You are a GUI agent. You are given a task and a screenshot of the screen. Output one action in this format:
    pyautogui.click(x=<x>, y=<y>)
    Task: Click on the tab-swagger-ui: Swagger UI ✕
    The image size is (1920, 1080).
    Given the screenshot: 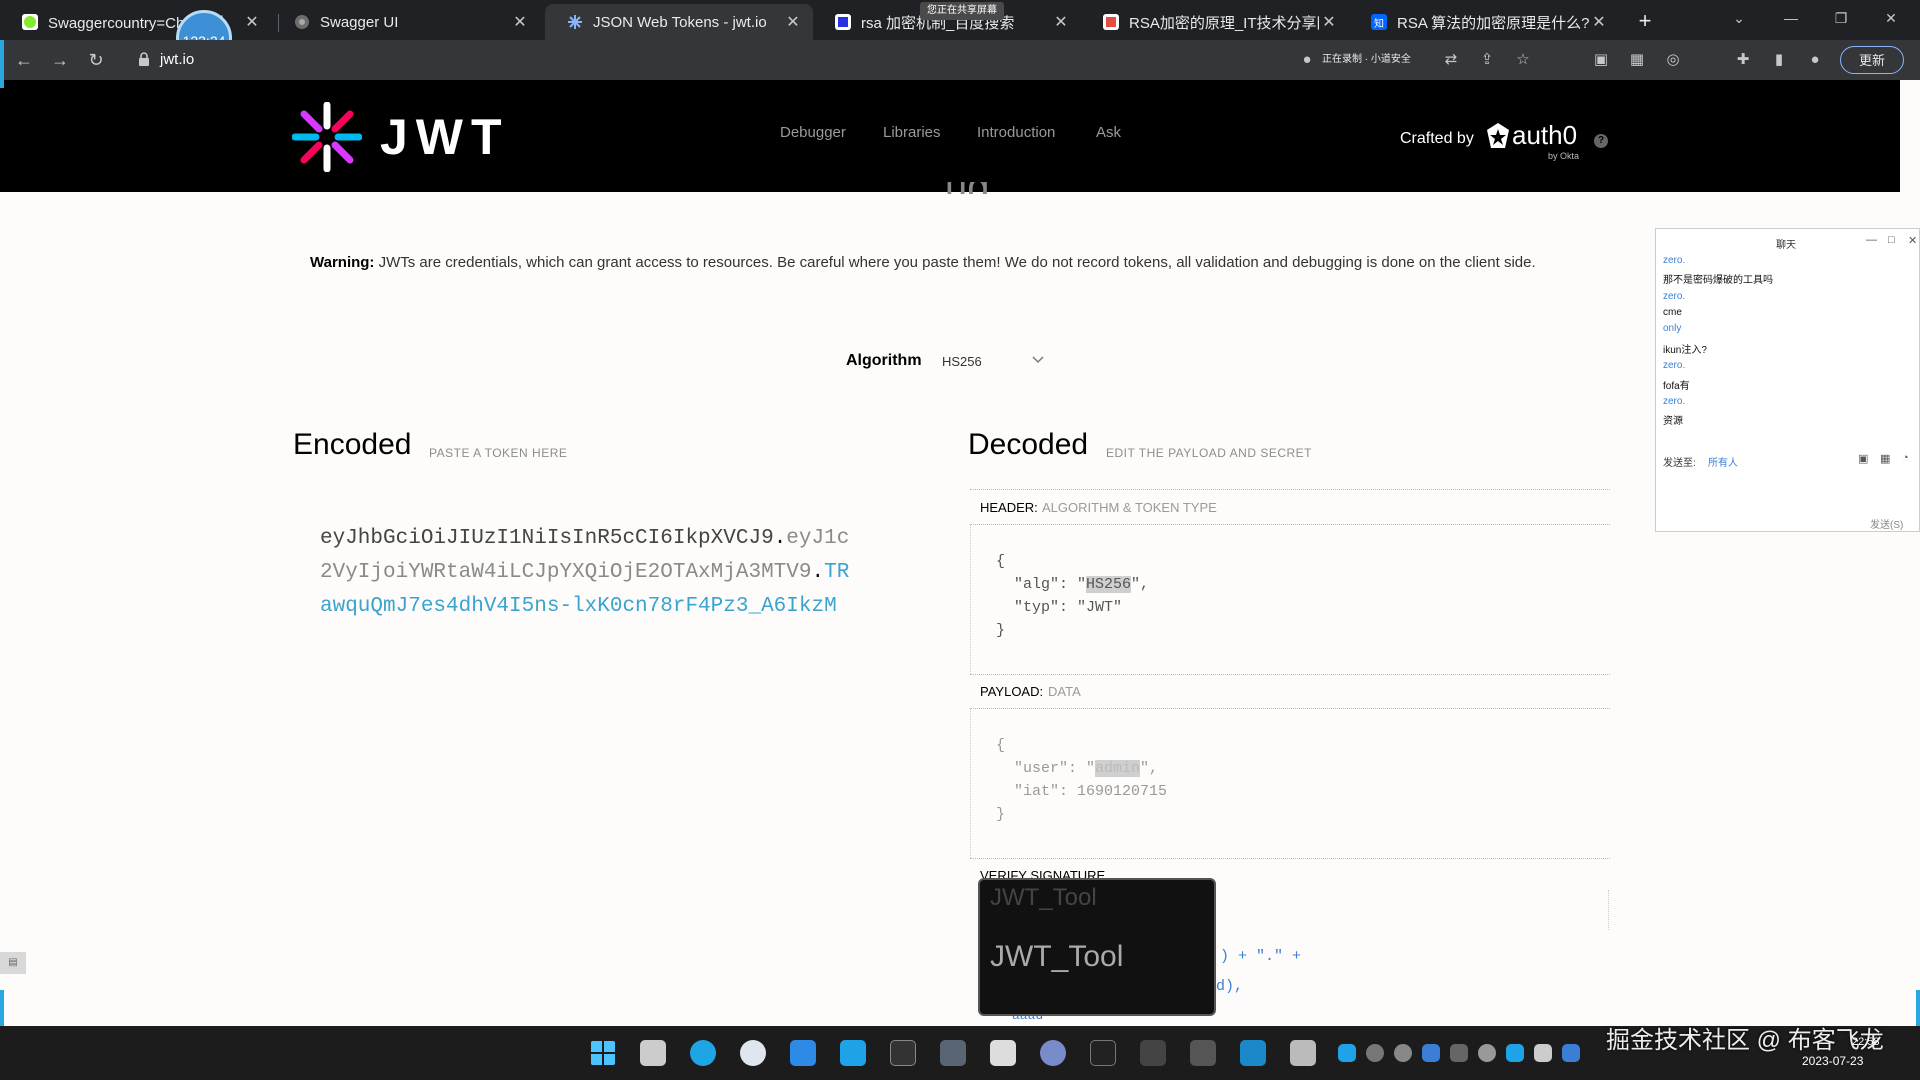 What is the action you would take?
    pyautogui.click(x=406, y=22)
    